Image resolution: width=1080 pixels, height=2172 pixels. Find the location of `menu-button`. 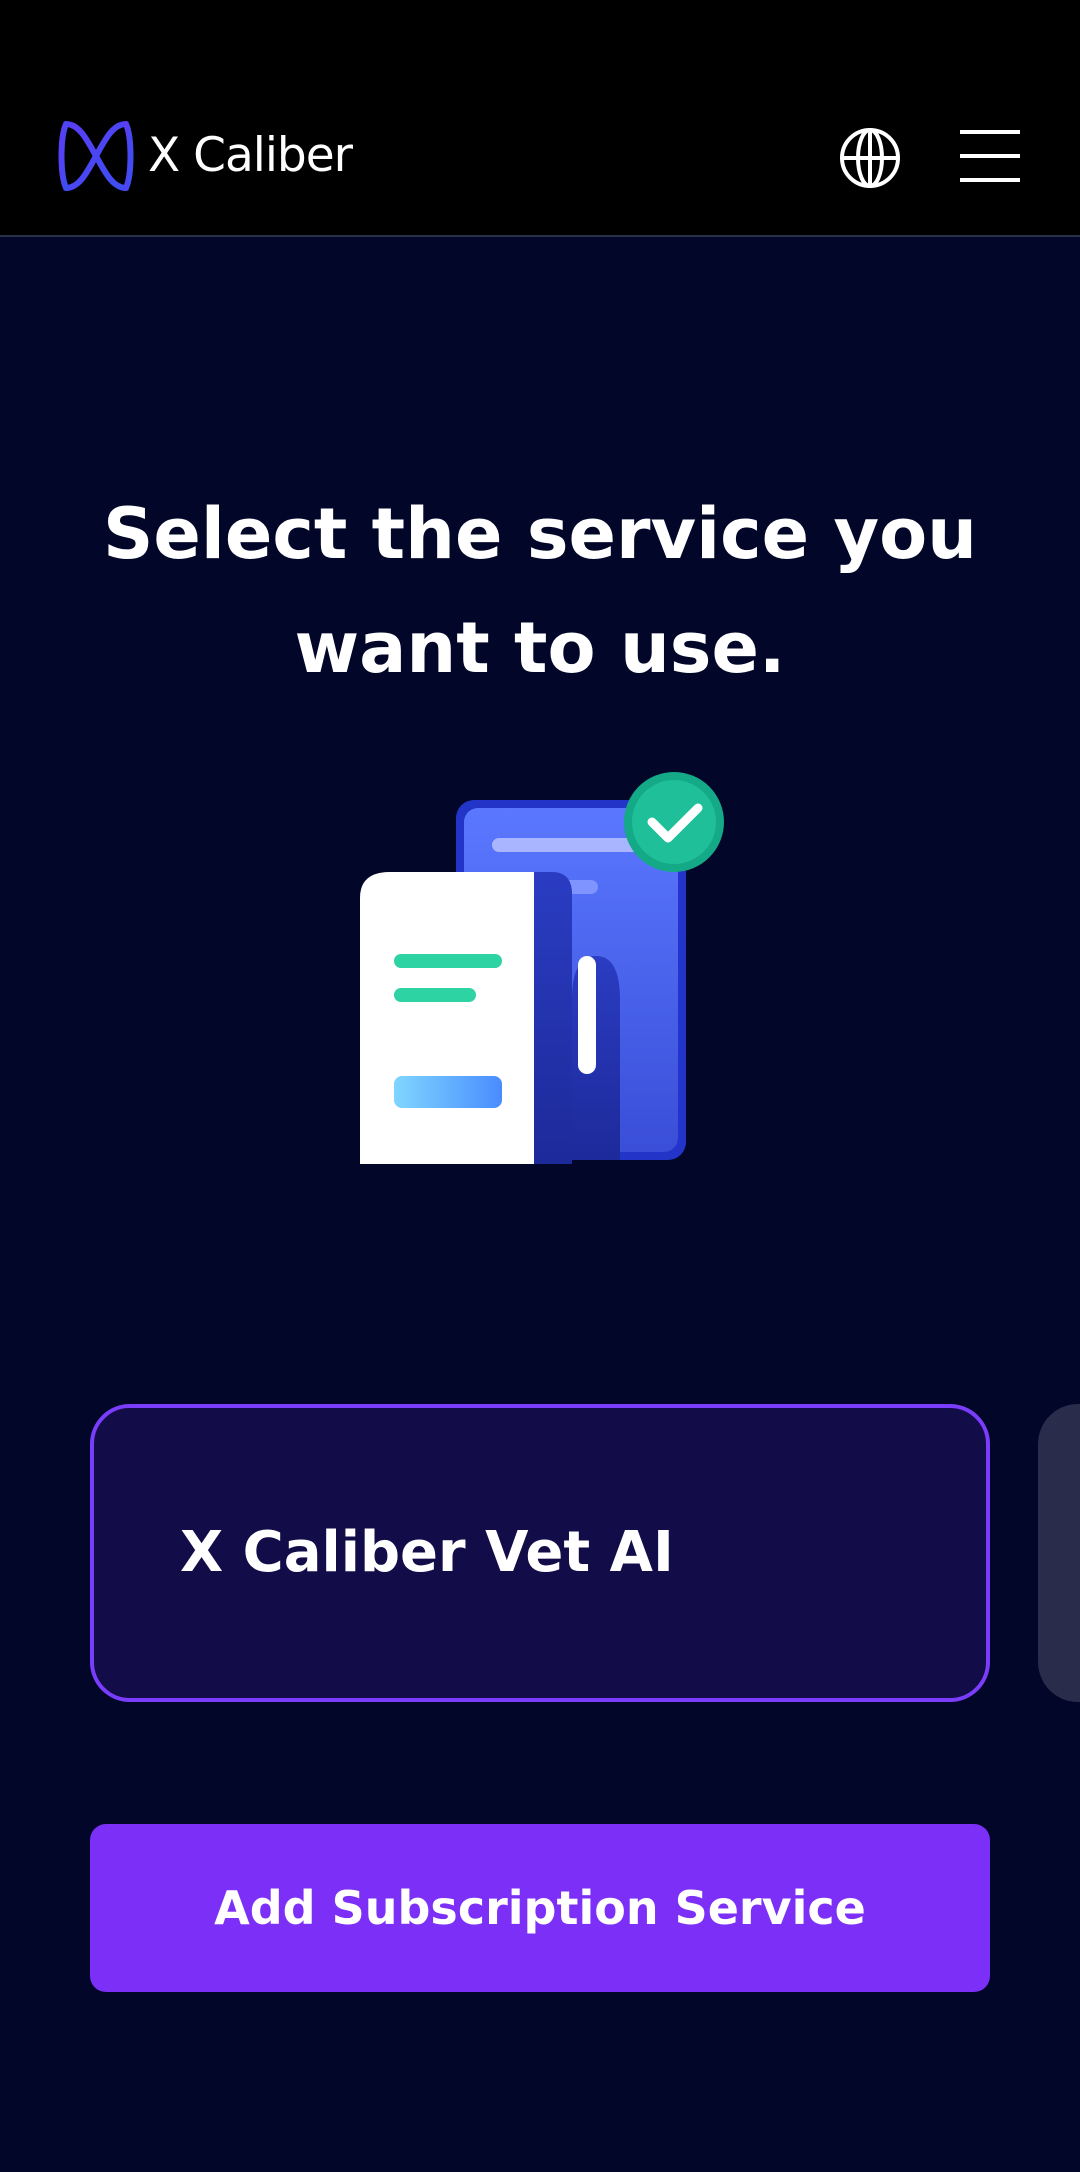

menu-button is located at coordinates (990, 156).